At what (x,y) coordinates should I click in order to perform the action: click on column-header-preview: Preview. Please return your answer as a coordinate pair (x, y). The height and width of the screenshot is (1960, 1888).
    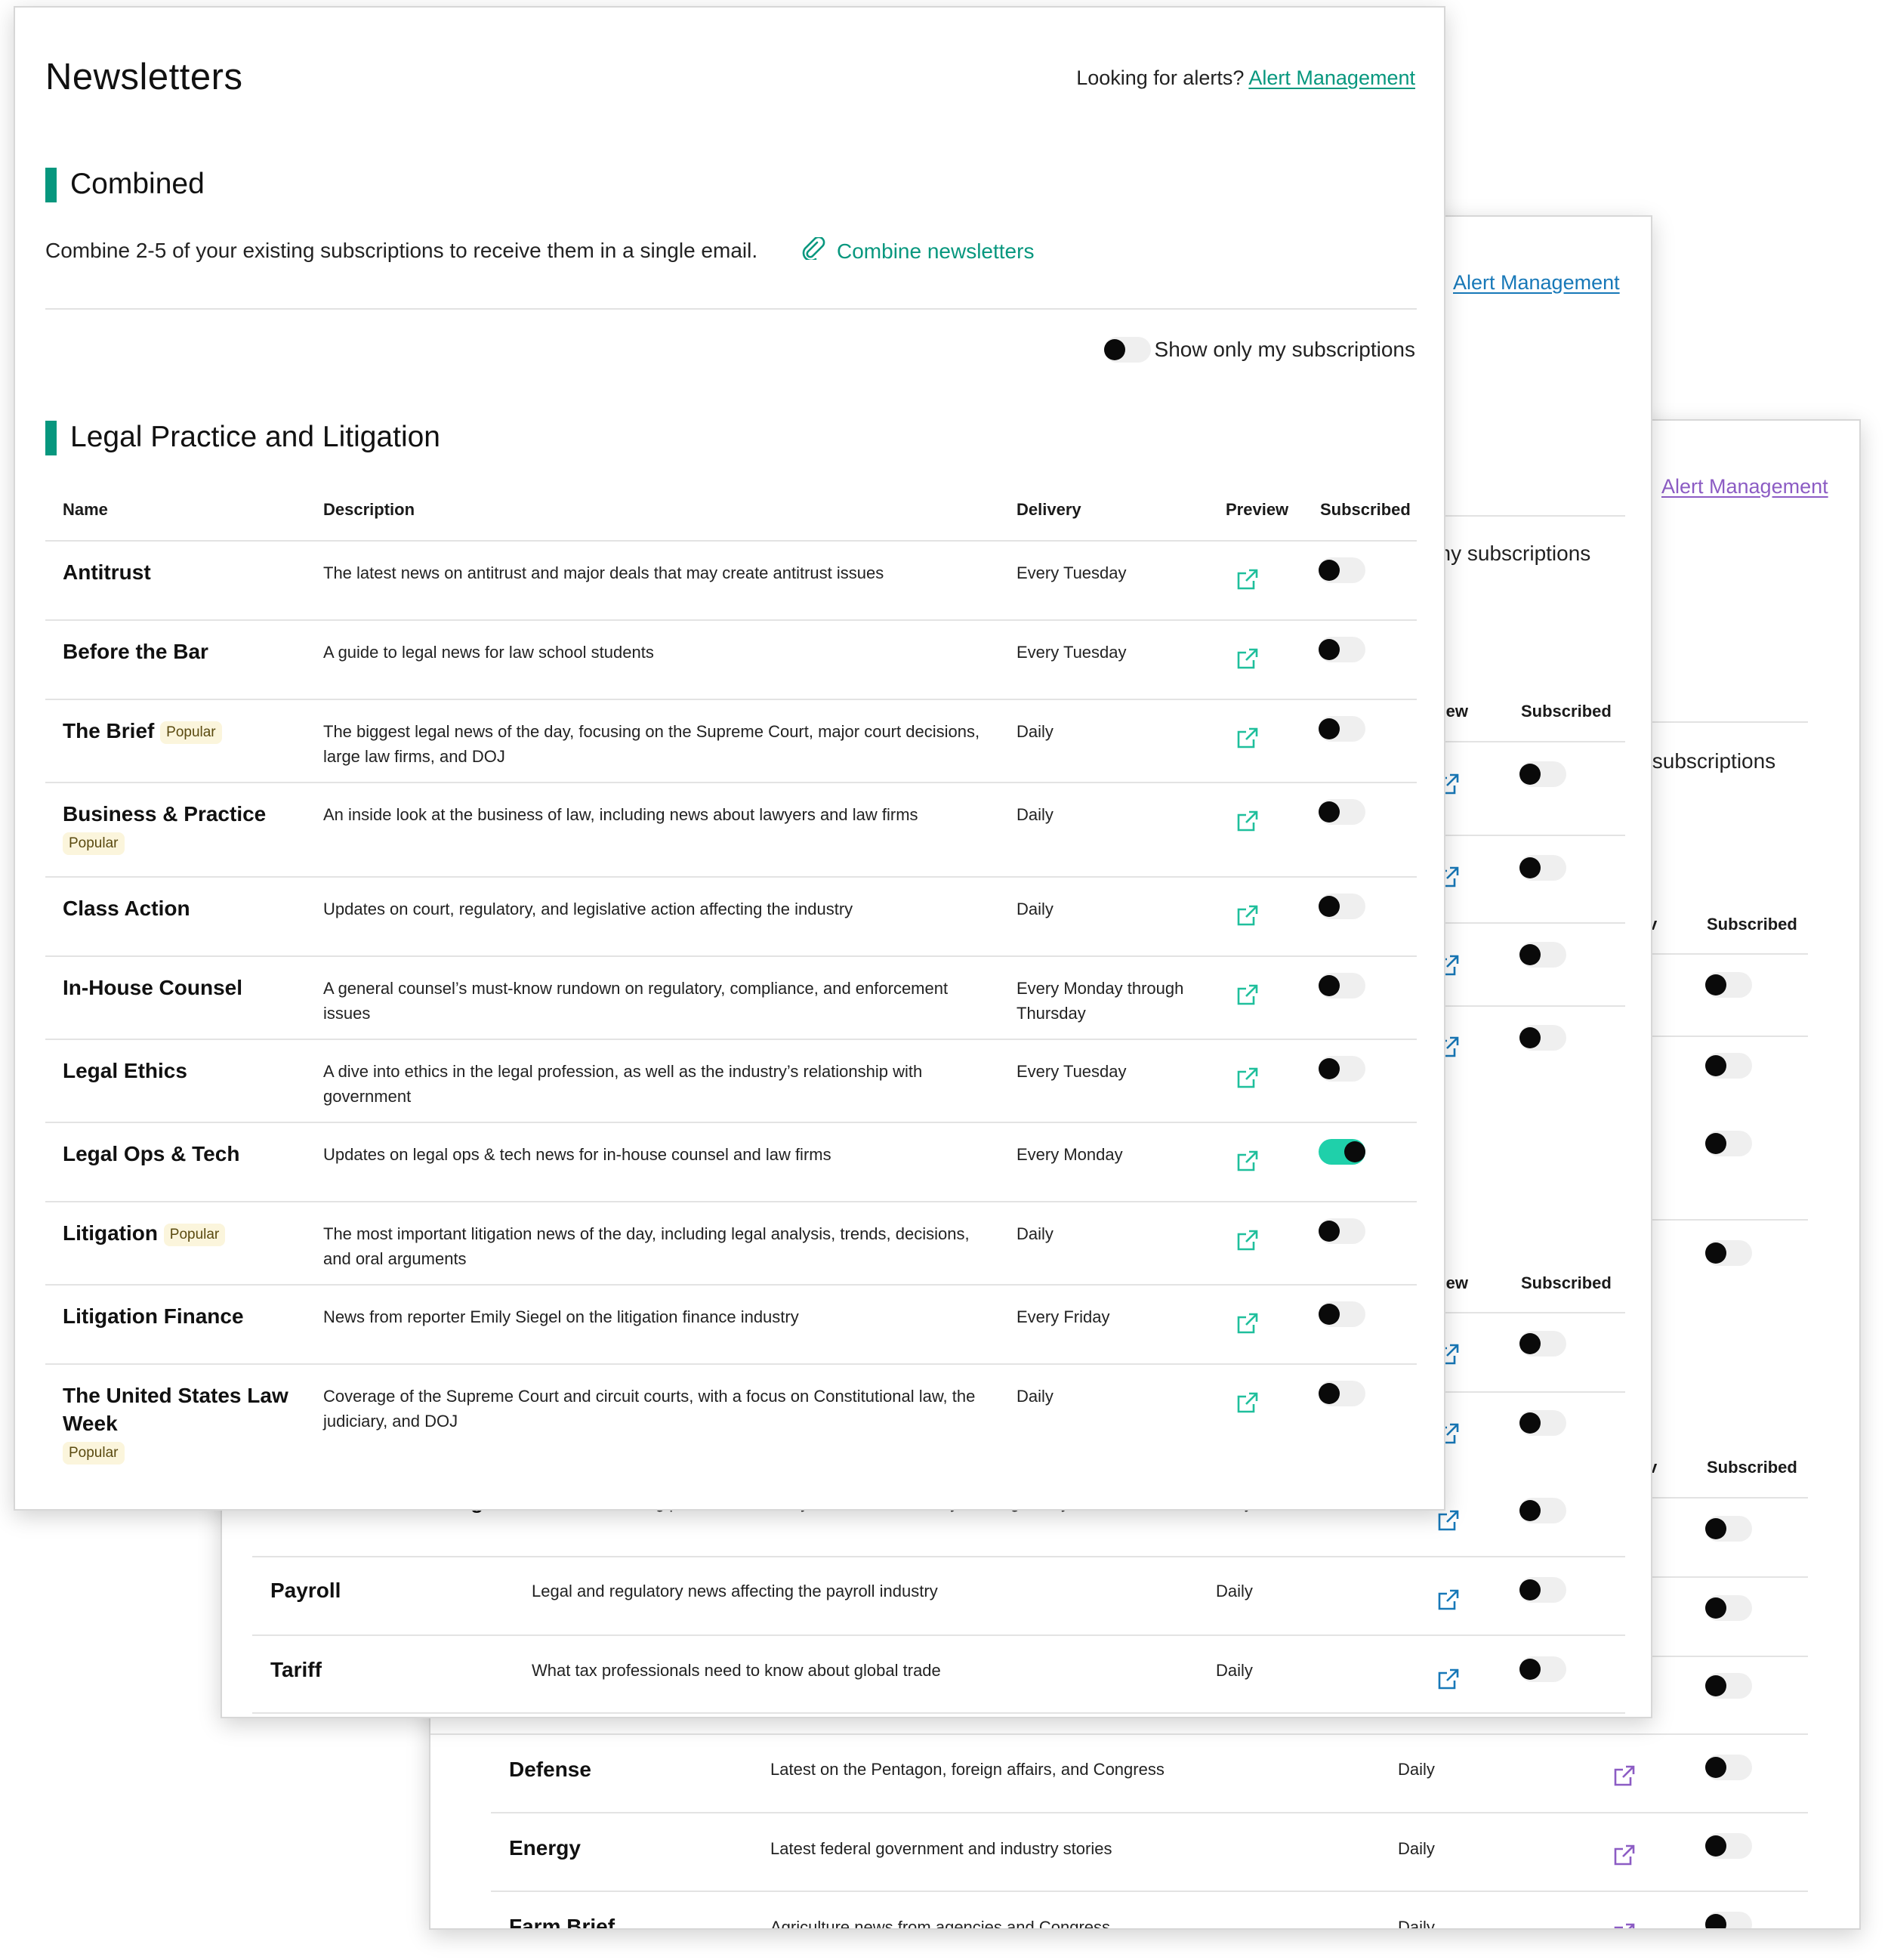
    Looking at the image, I should click on (1257, 510).